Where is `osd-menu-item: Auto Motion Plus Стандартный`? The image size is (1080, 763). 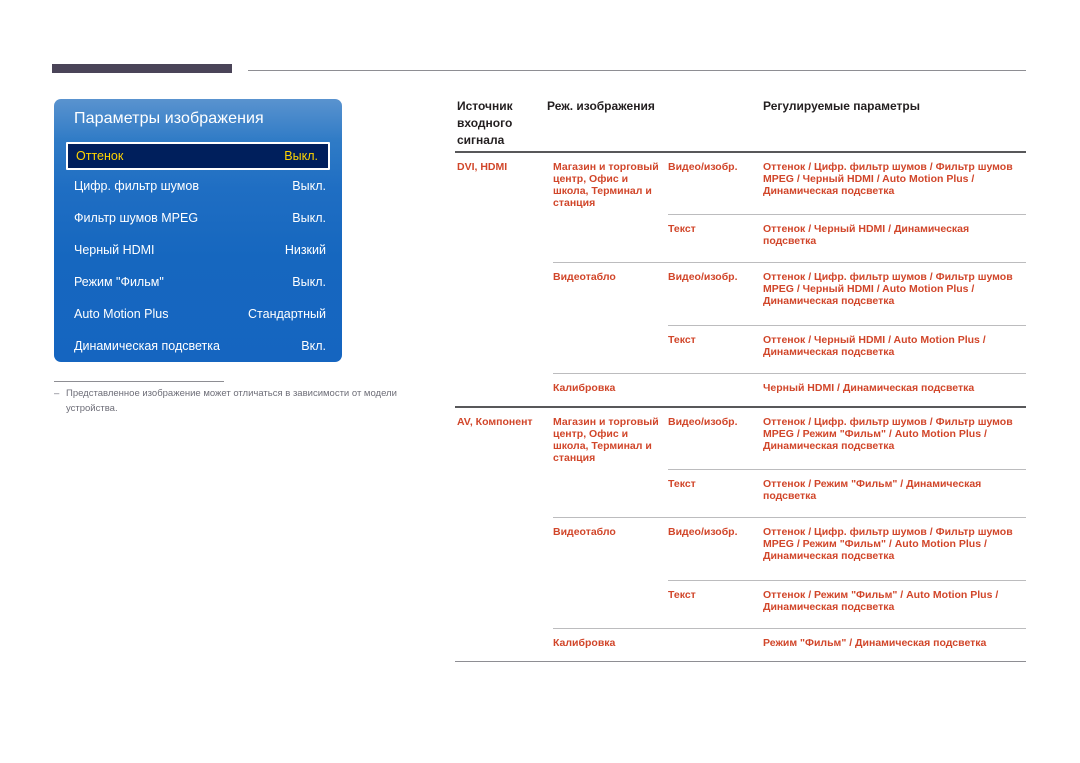
osd-menu-item: Auto Motion Plus Стандартный is located at coordinates (198, 314).